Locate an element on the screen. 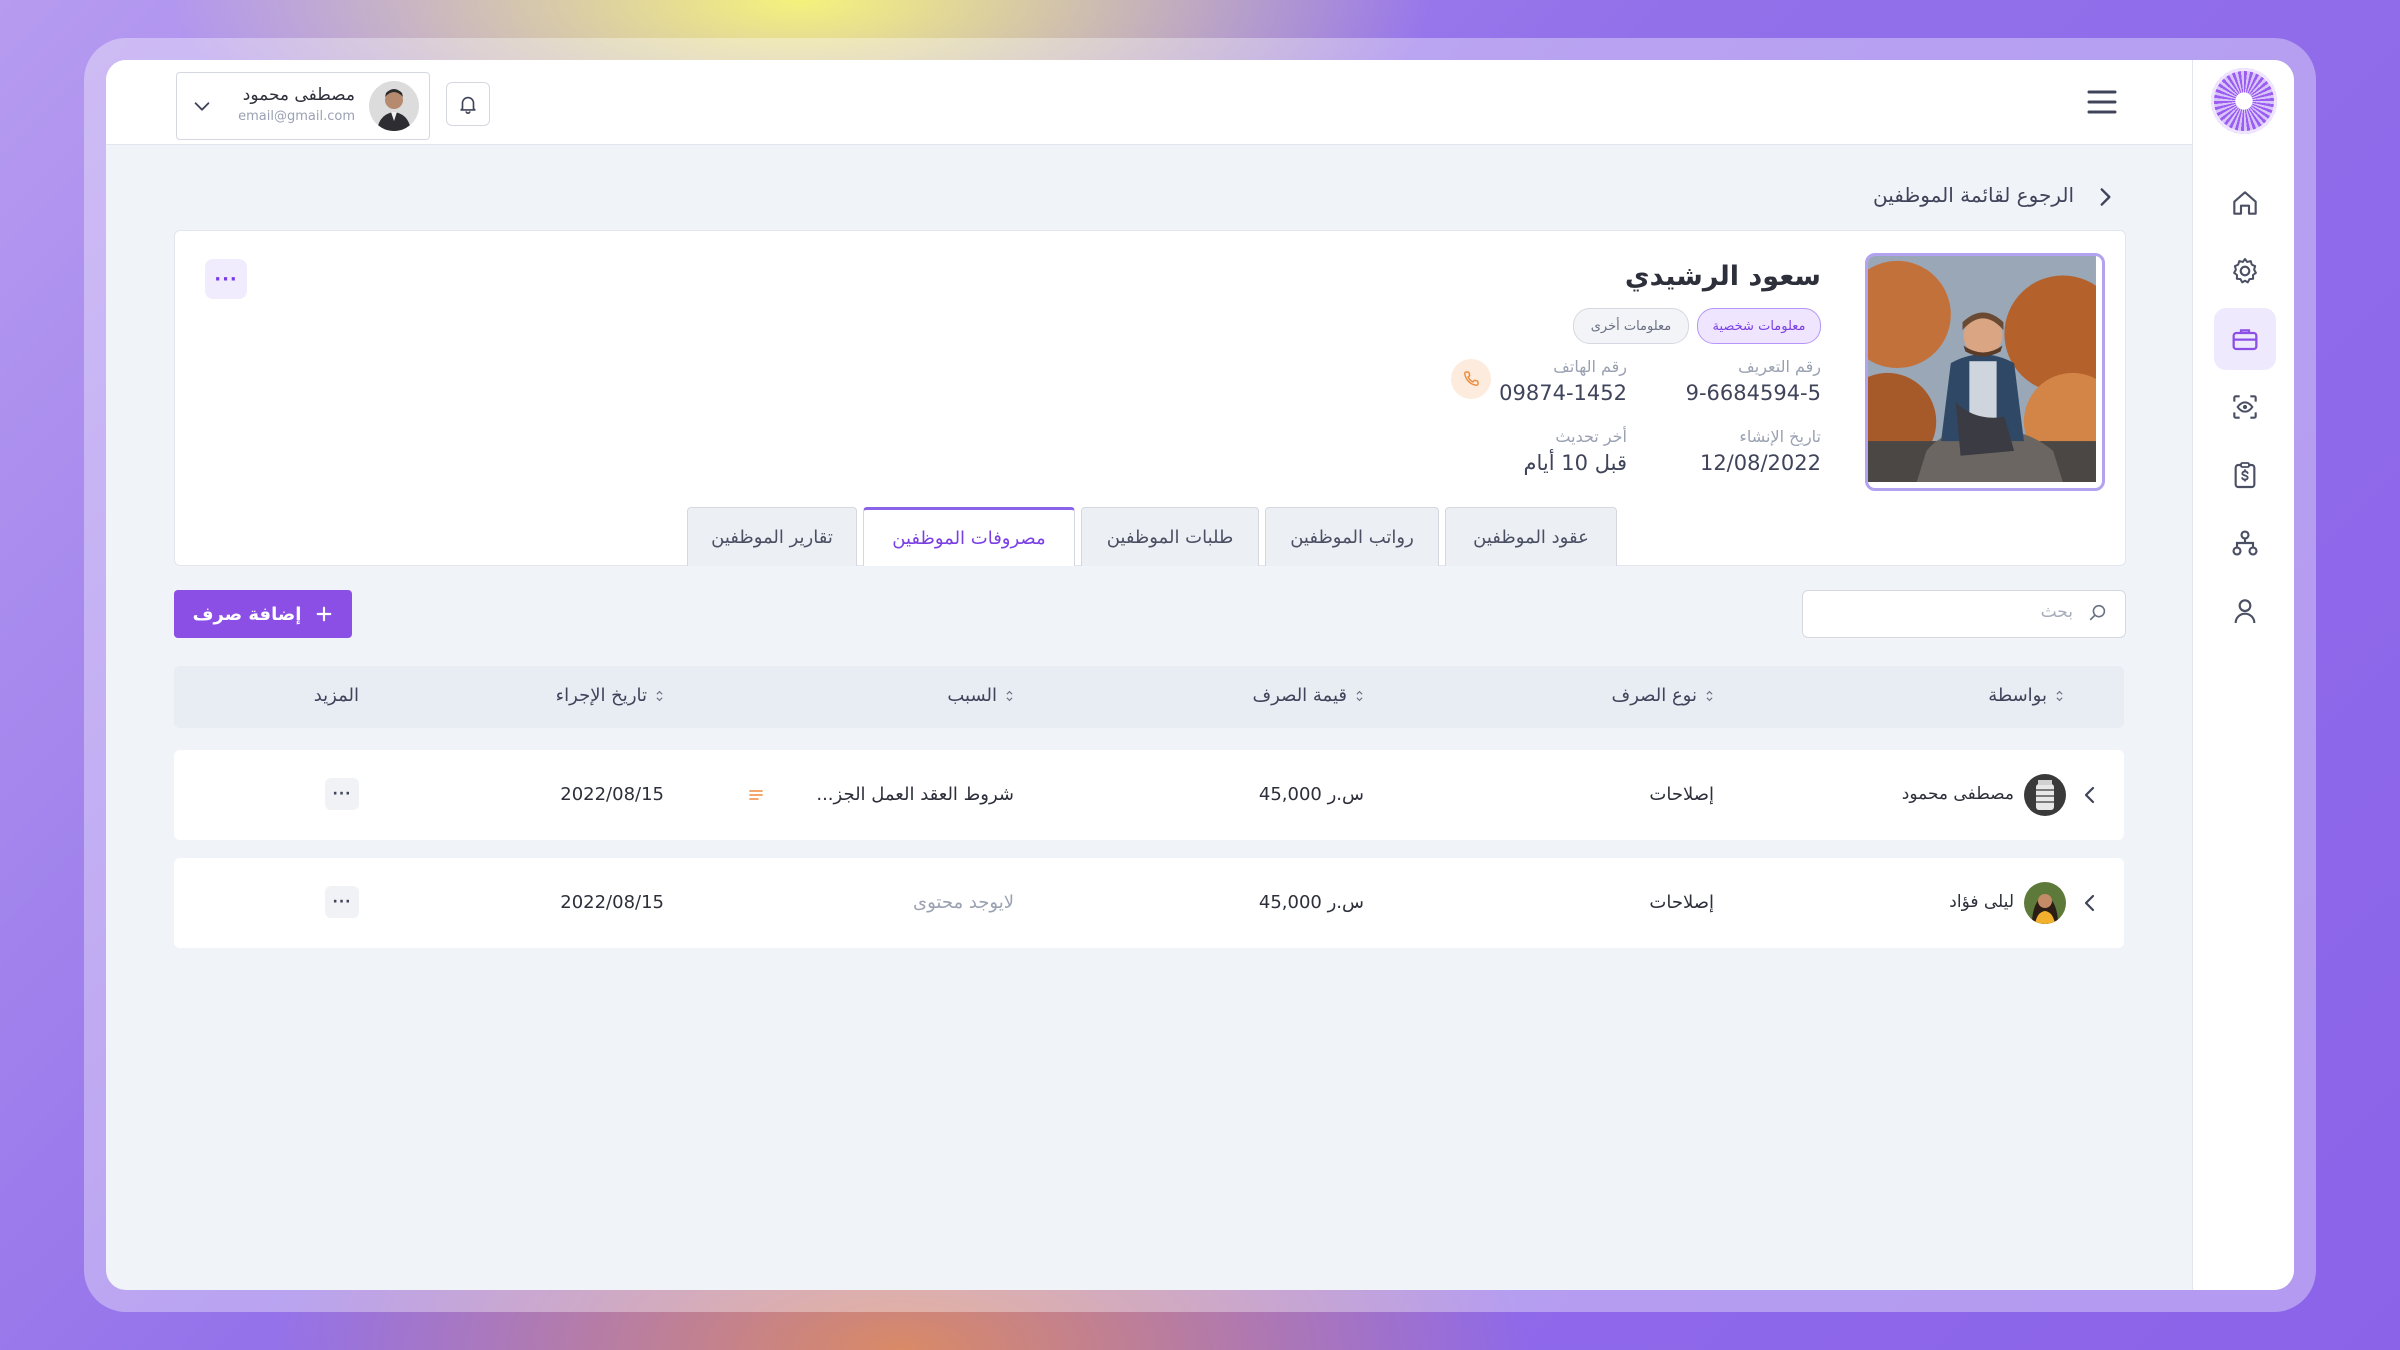 This screenshot has height=1350, width=2400. briefcase-icon is located at coordinates (2245, 340).